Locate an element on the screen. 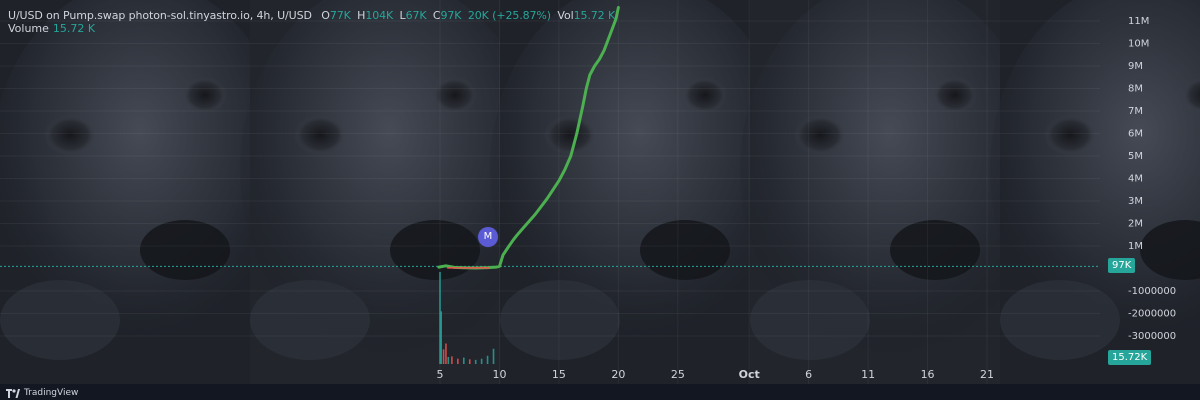 This screenshot has width=1200, height=400. footer-bar is located at coordinates (600, 392).